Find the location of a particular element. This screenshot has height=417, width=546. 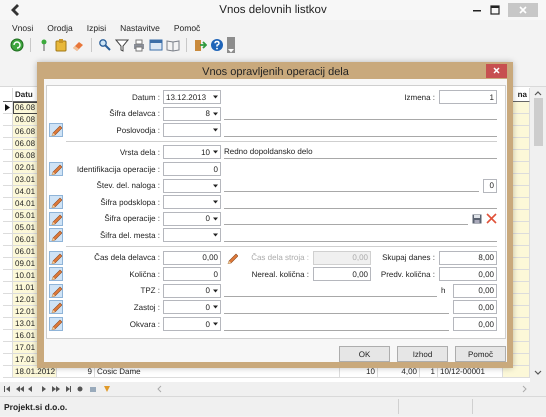

close-button is located at coordinates (496, 71).